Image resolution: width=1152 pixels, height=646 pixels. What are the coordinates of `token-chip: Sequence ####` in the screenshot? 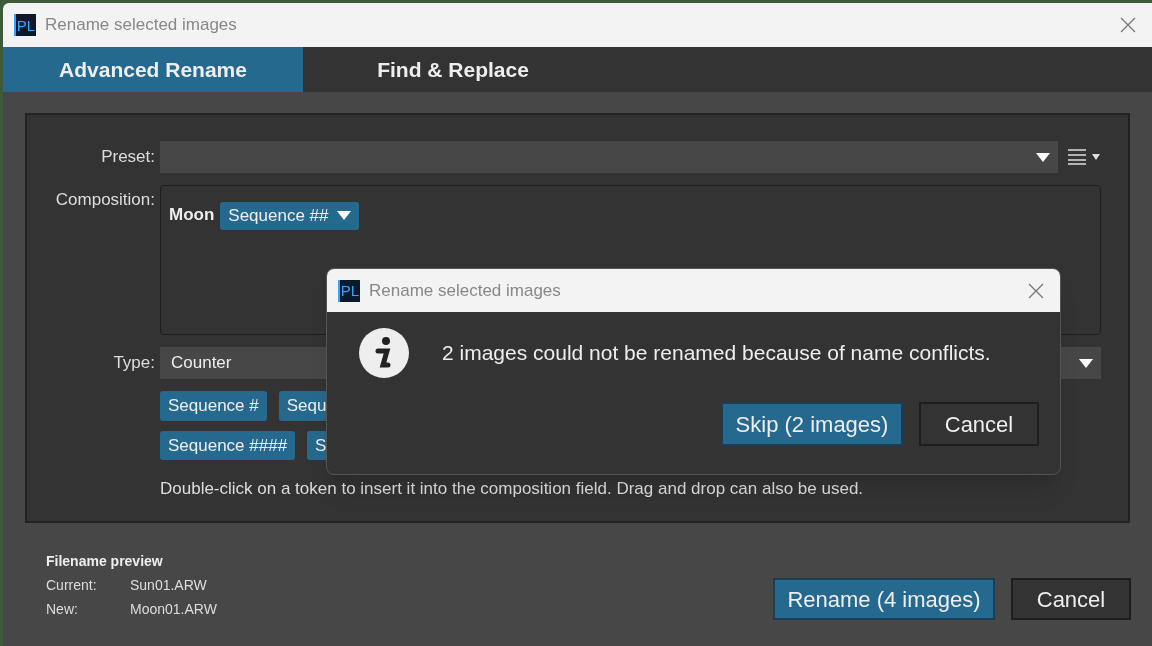 It's located at (228, 445).